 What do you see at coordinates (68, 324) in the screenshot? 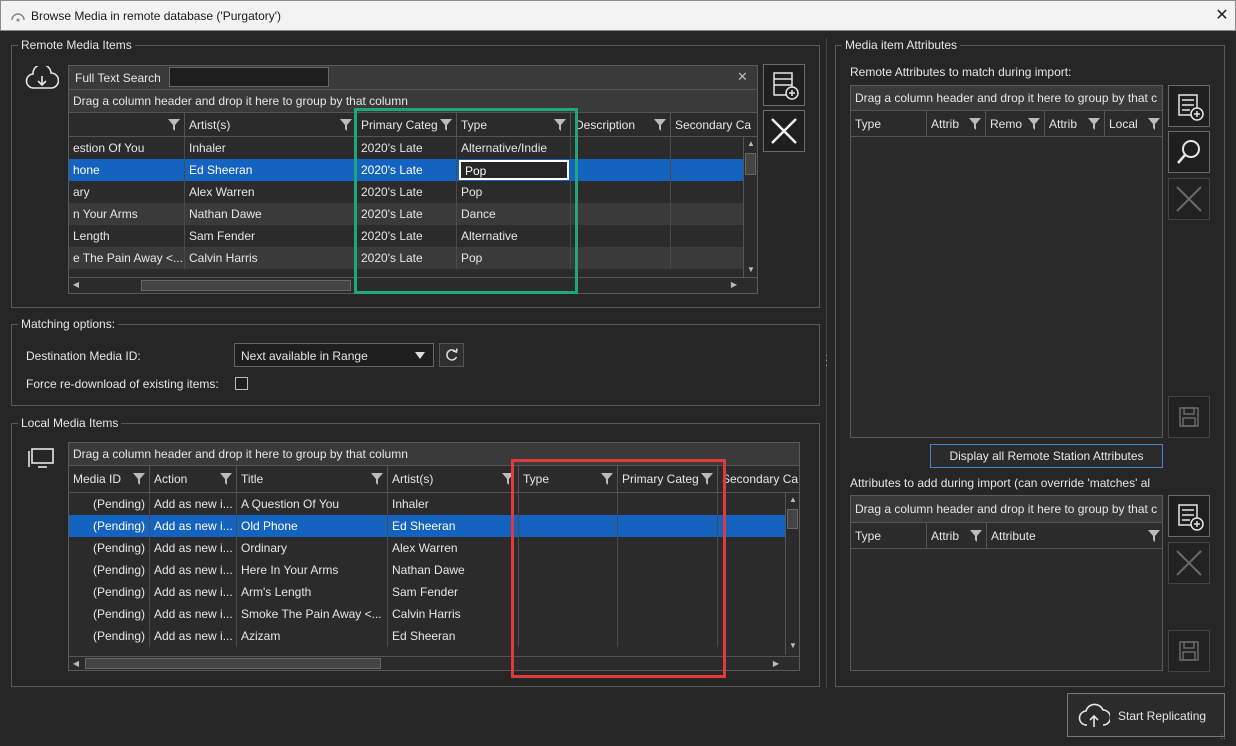
I see `matching-options-label: Matching options:` at bounding box center [68, 324].